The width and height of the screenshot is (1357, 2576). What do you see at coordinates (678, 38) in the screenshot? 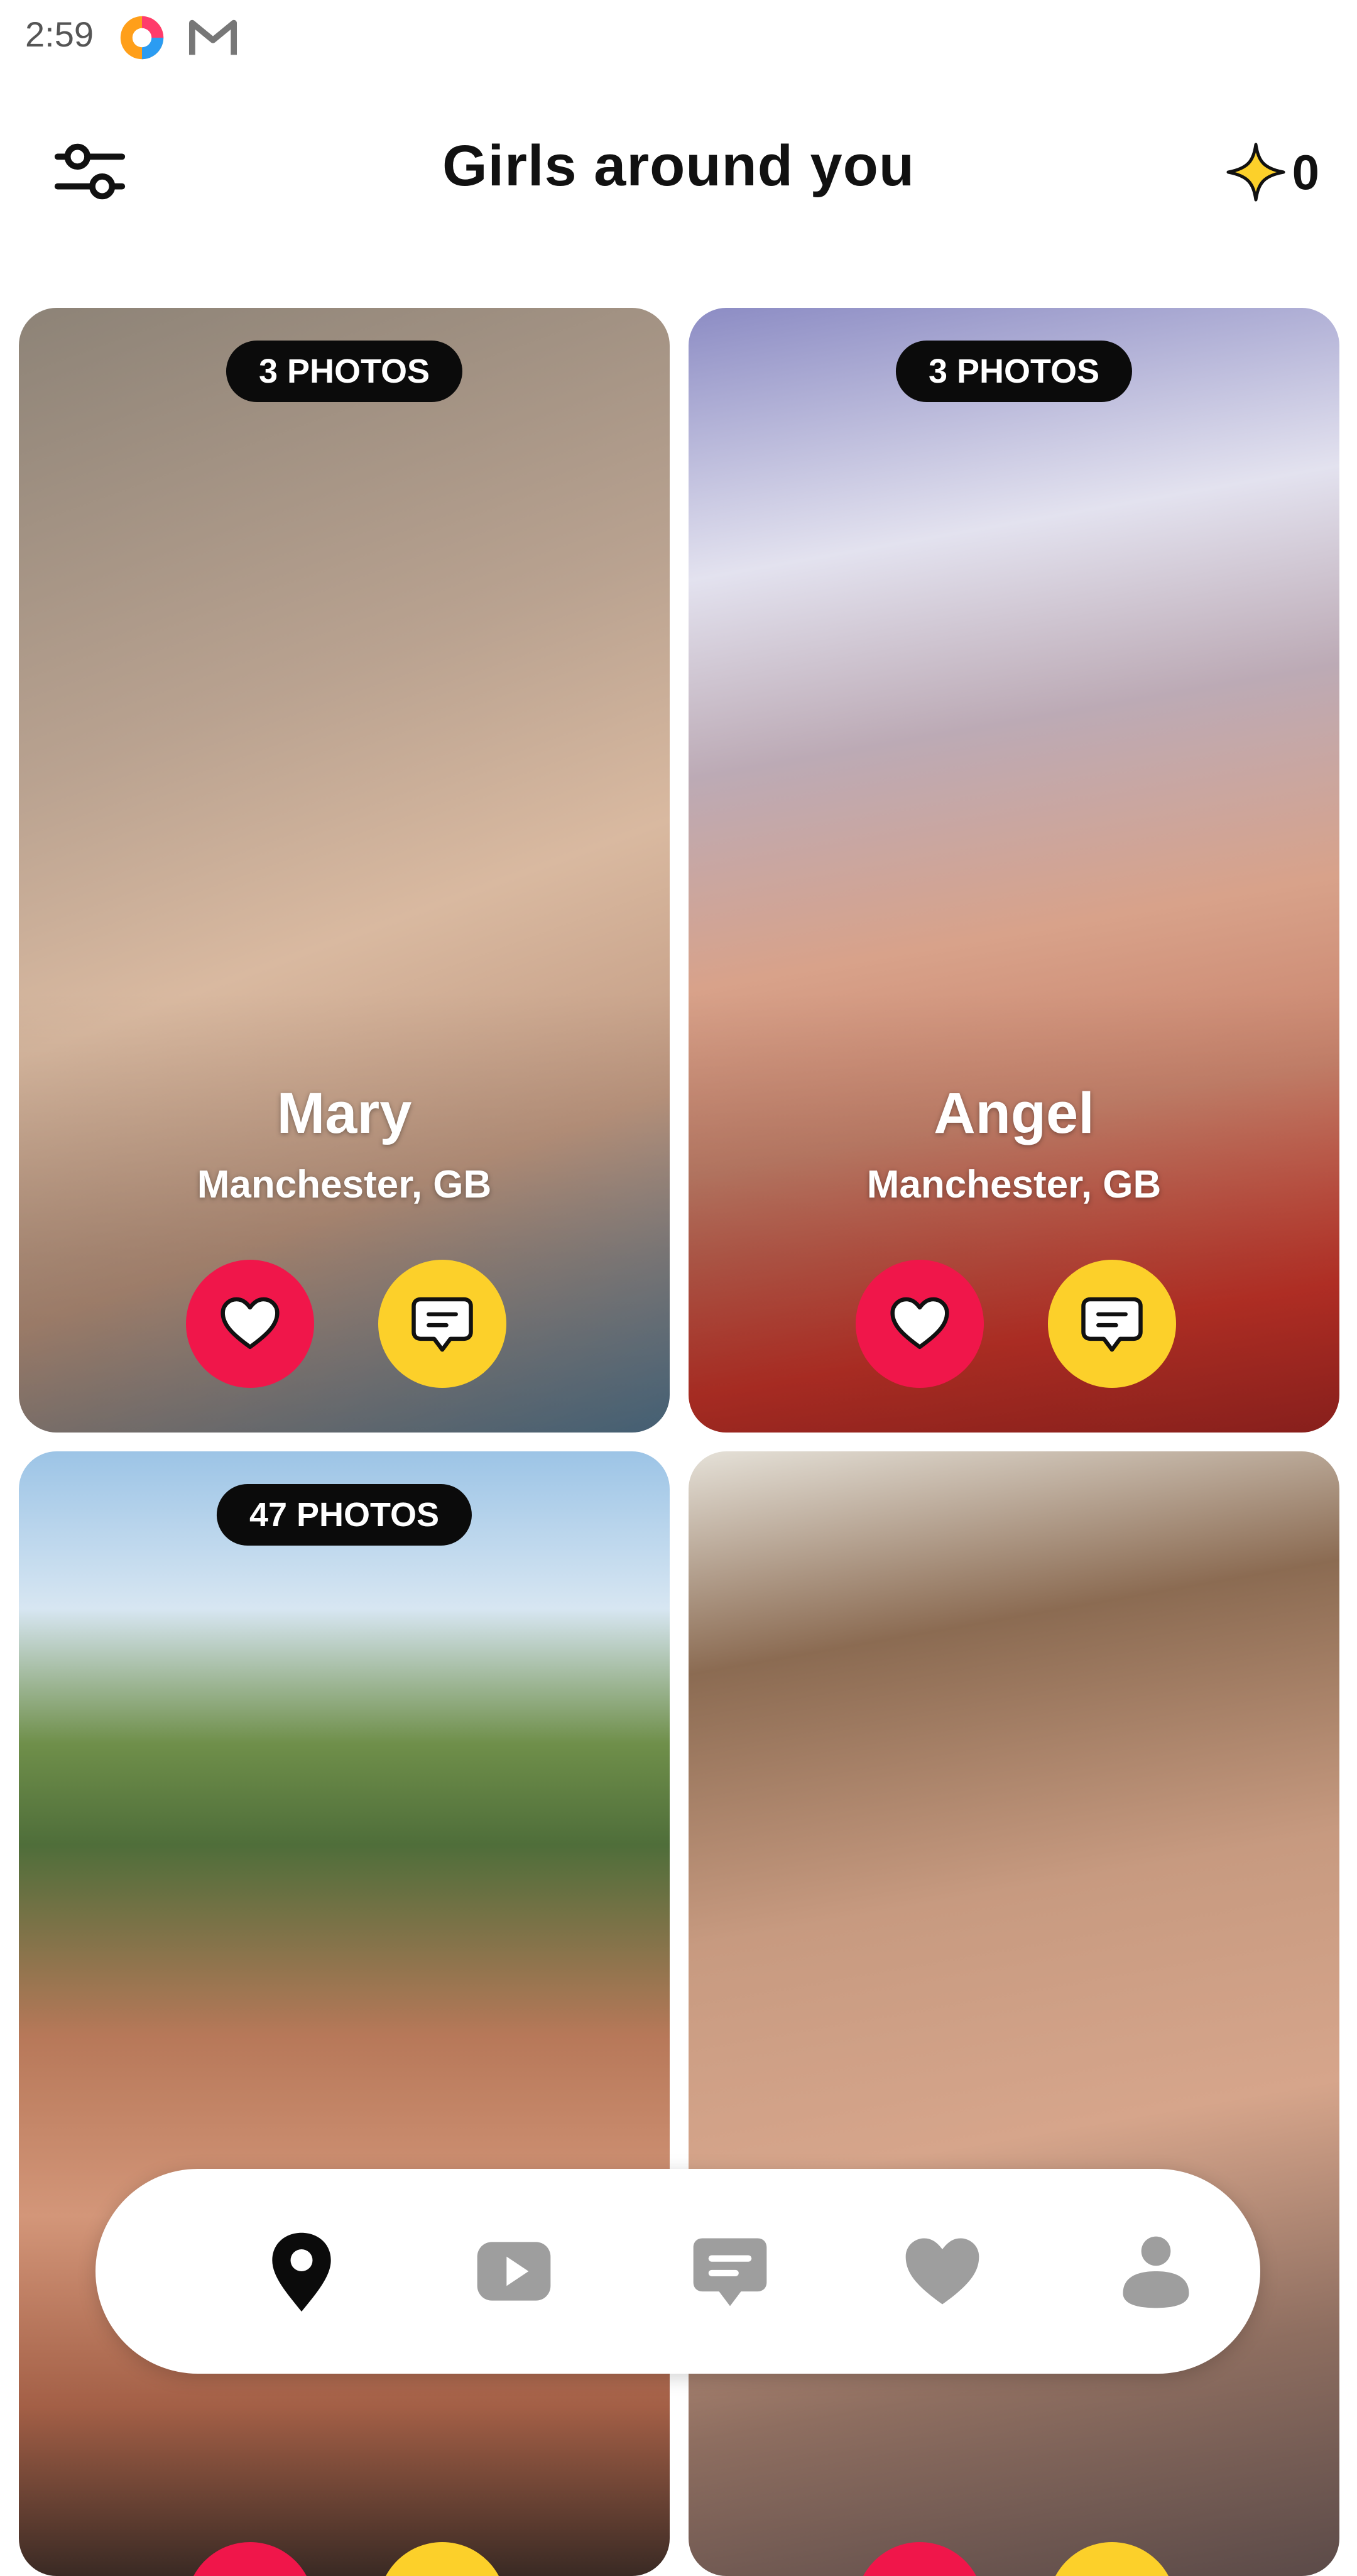
I see `status-bar: 2:59` at bounding box center [678, 38].